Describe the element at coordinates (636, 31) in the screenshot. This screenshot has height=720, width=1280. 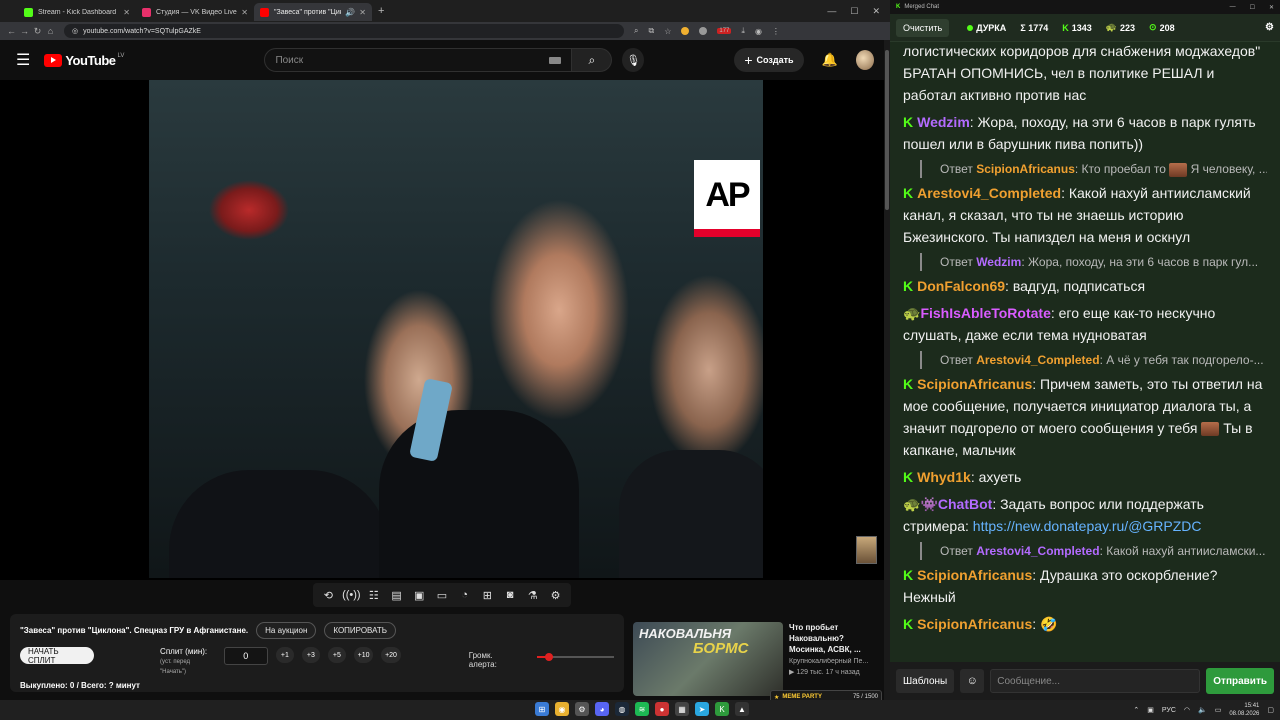
I see `zoom-icon: ⌕` at that location.